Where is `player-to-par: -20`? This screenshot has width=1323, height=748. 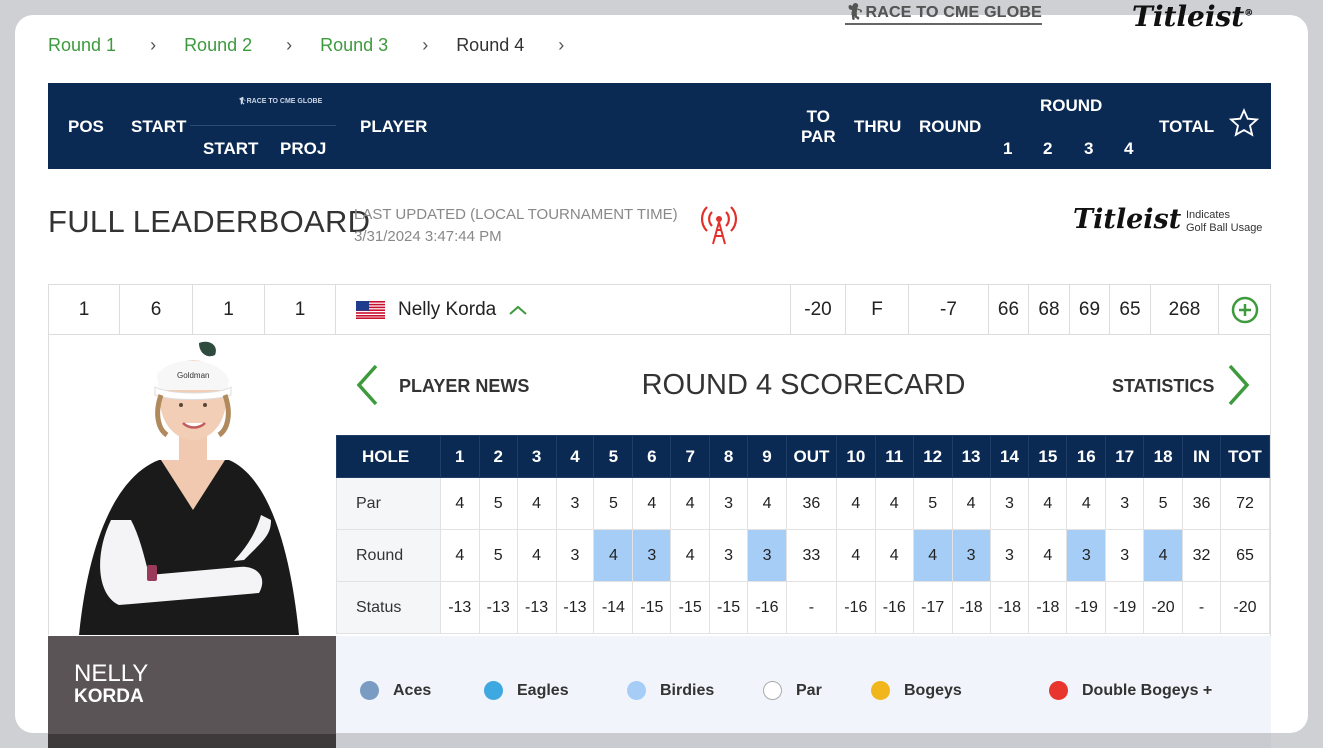 player-to-par: -20 is located at coordinates (818, 309).